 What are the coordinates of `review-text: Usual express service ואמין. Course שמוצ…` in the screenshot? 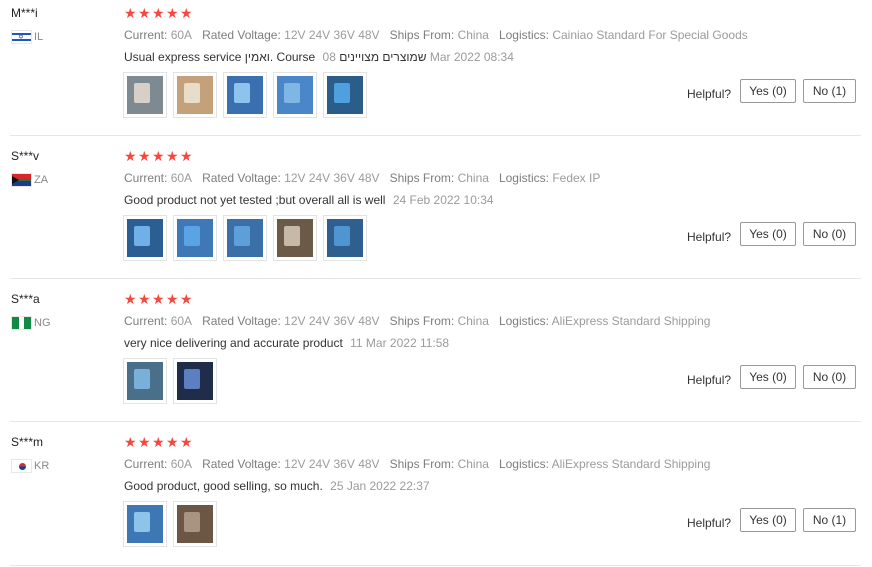 It's located at (275, 57).